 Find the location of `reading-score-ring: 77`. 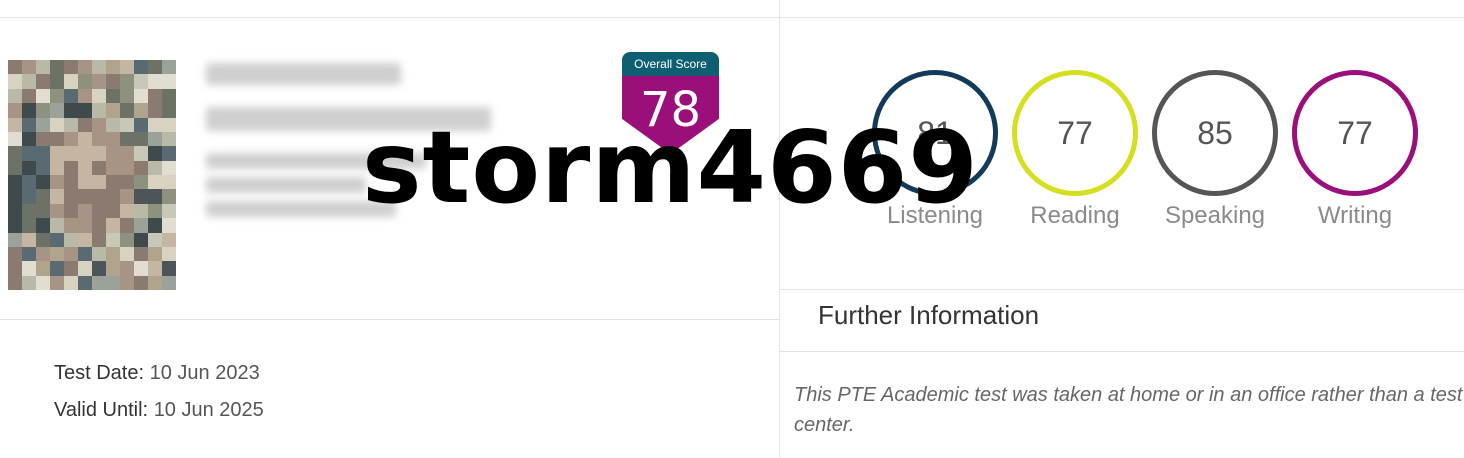

reading-score-ring: 77 is located at coordinates (1075, 133).